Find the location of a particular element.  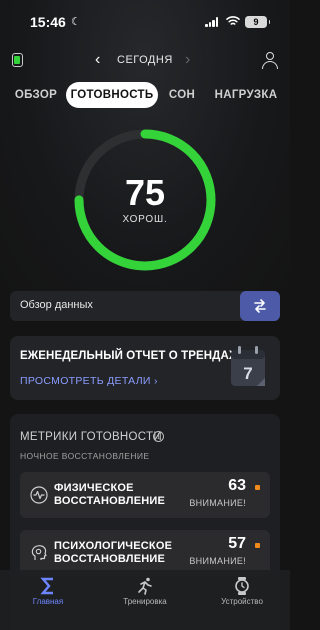

readiness-score: 75 is located at coordinates (145, 192).